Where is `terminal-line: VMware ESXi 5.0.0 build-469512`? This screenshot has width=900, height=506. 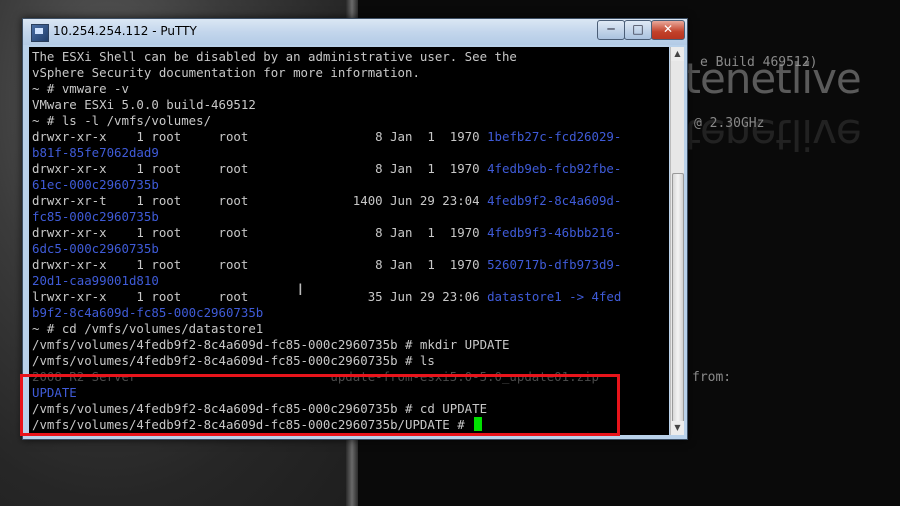 terminal-line: VMware ESXi 5.0.0 build-469512 is located at coordinates (144, 105).